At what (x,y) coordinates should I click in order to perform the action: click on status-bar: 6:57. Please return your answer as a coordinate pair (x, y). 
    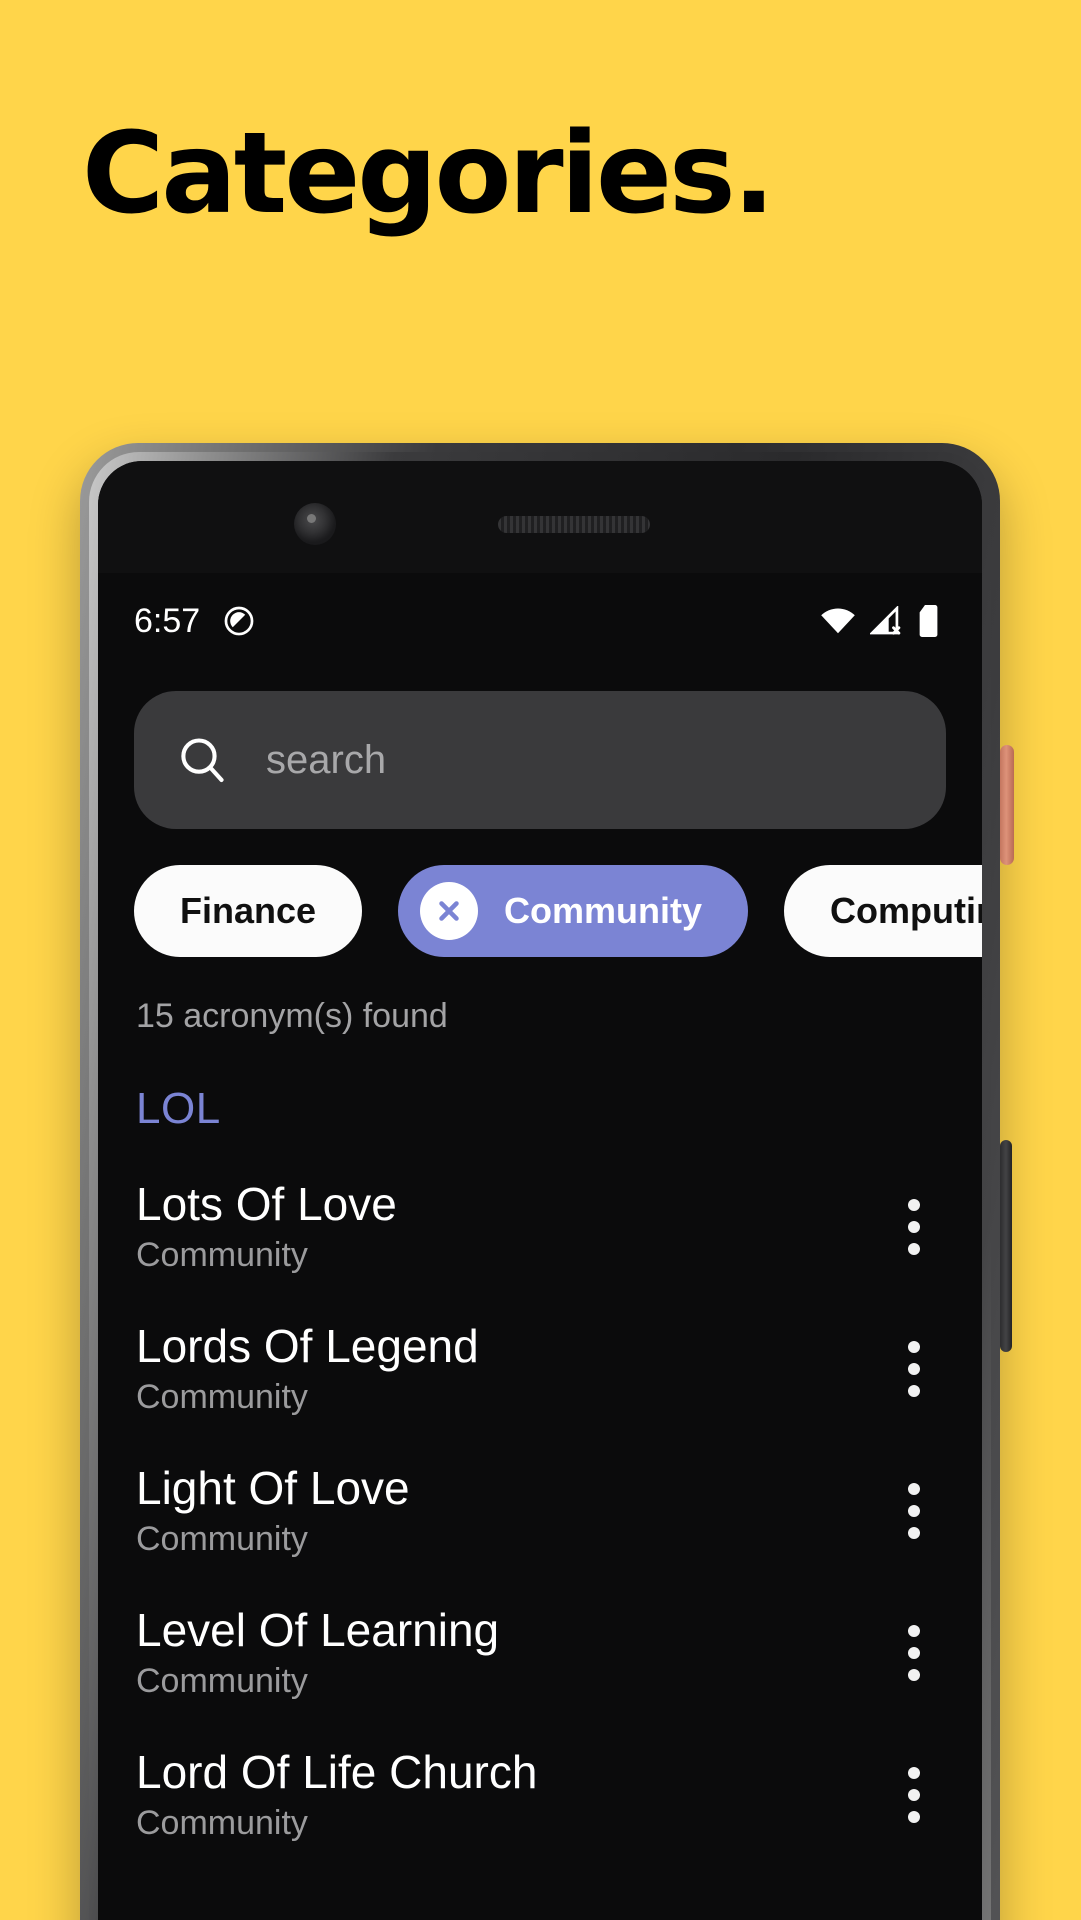
    Looking at the image, I should click on (540, 621).